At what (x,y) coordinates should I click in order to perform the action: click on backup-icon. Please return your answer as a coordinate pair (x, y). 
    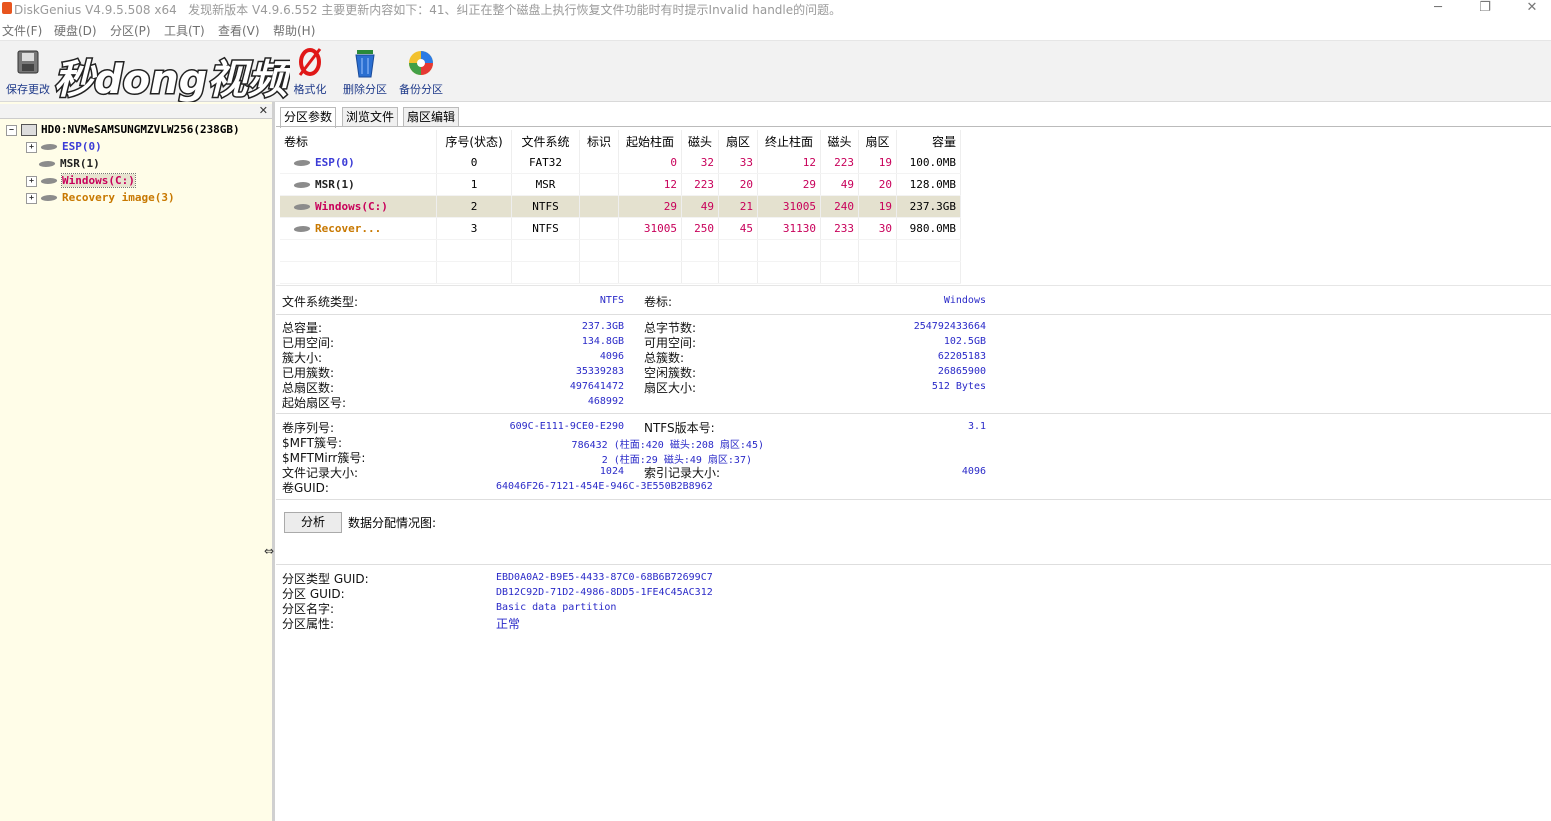
    Looking at the image, I should click on (421, 63).